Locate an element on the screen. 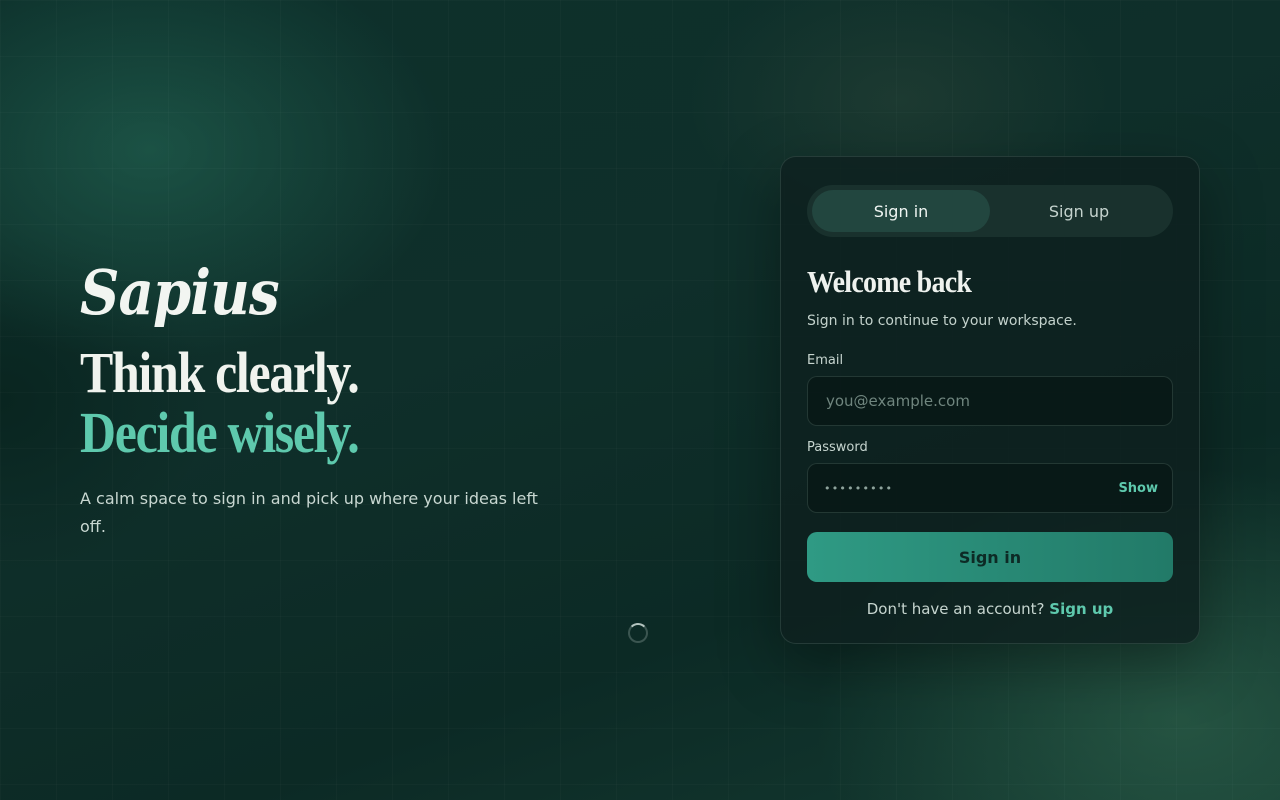 This screenshot has width=1280, height=800. auth-tabs: Sign in Sign up is located at coordinates (990, 211).